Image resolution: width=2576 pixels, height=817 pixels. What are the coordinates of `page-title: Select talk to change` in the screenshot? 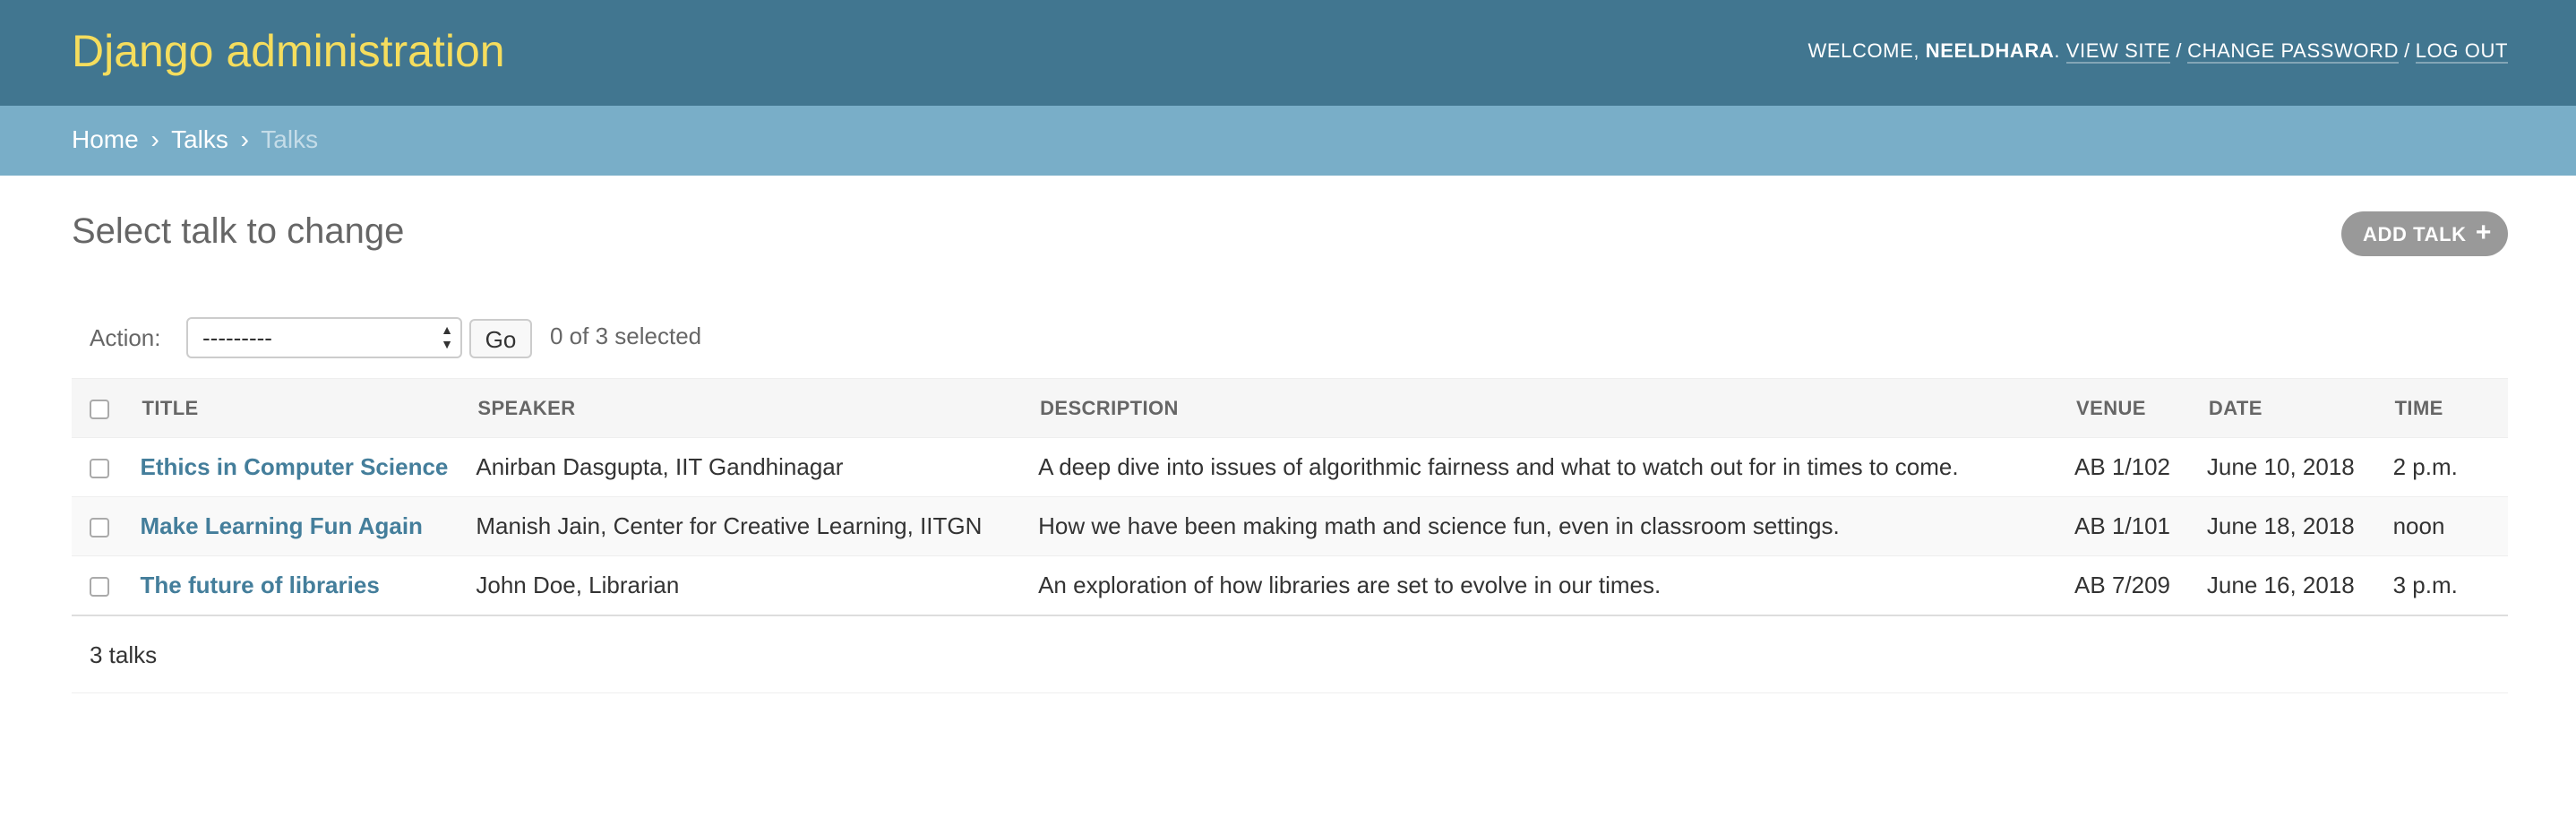 It's located at (238, 231).